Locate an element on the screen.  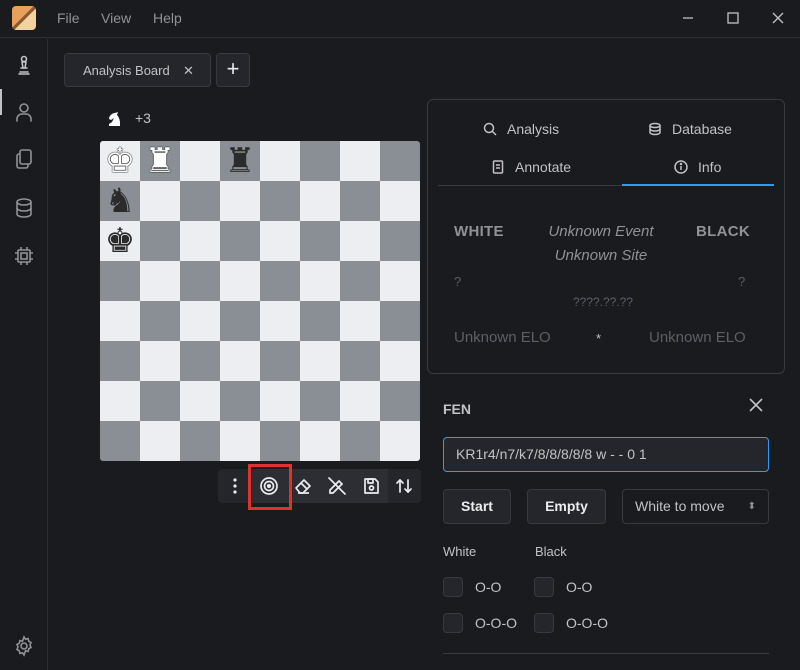
square-b4 is located at coordinates (160, 321).